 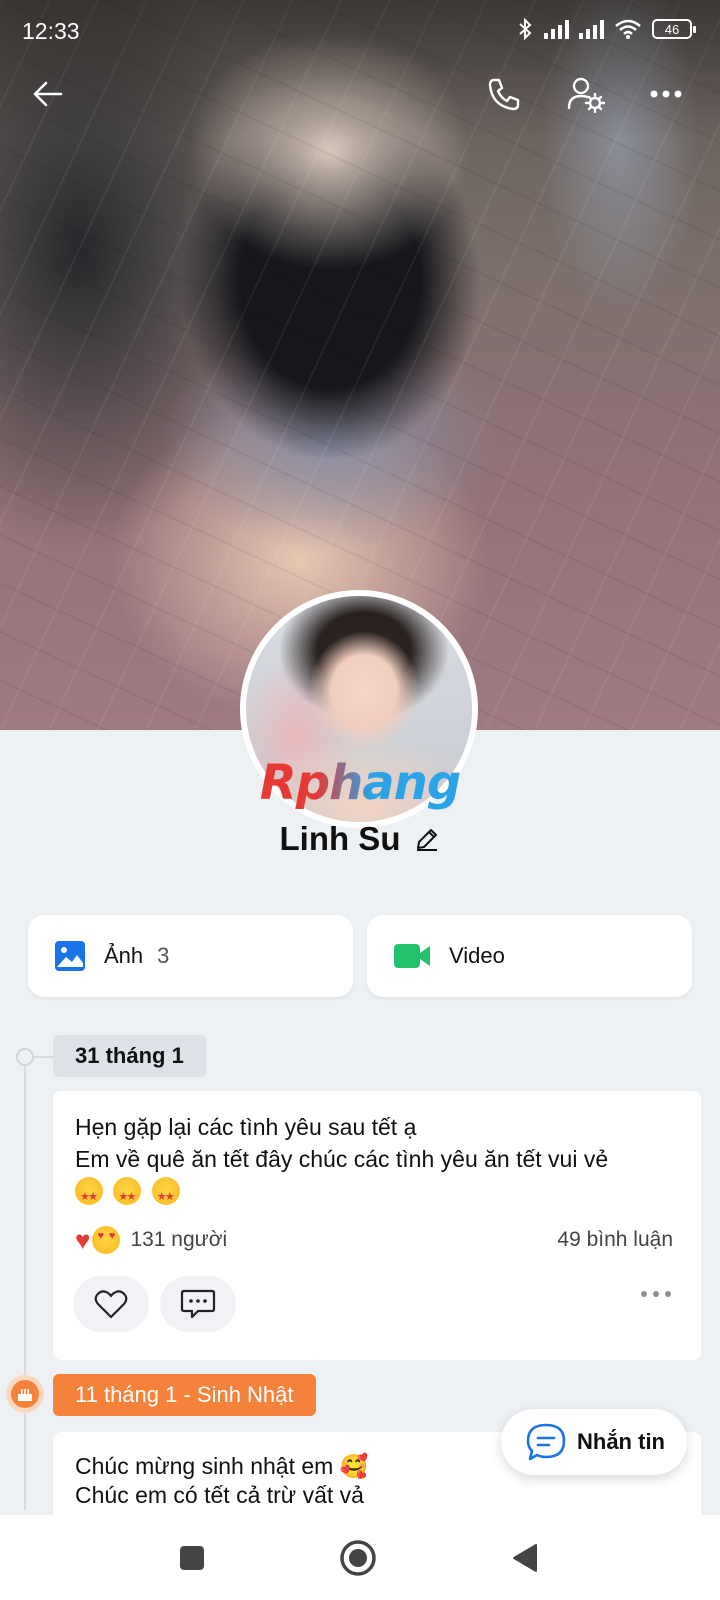 I want to click on signal-icon, so click(x=556, y=29).